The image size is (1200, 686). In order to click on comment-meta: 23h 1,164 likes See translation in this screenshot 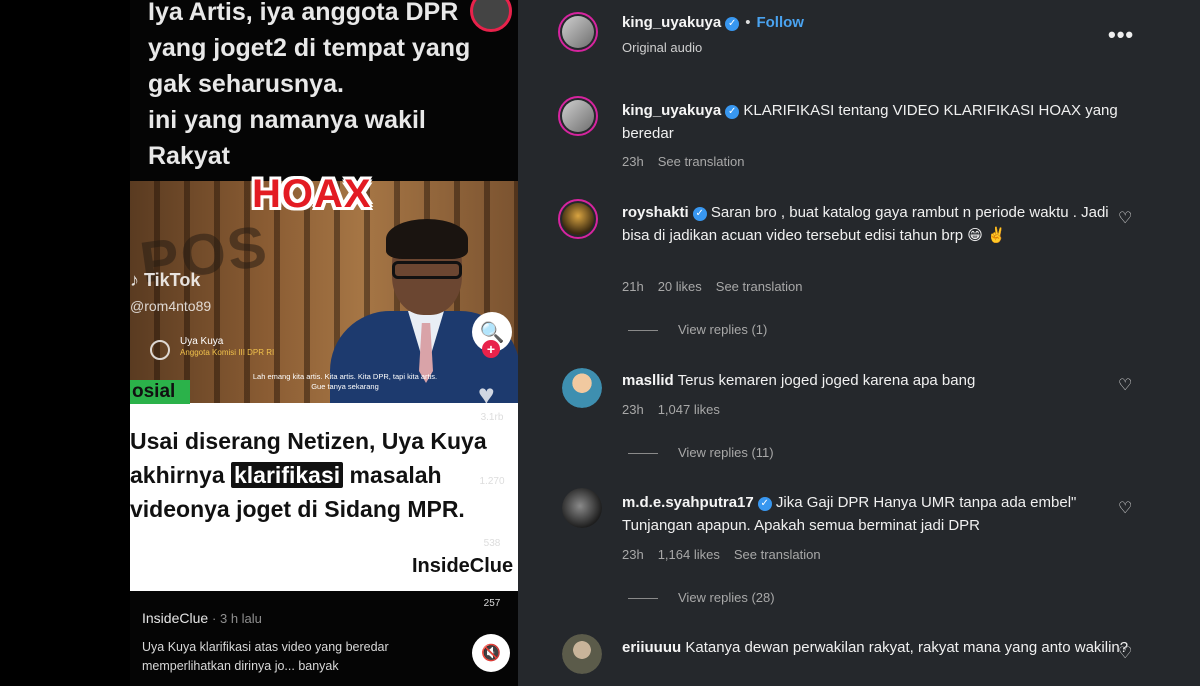, I will do `click(728, 554)`.